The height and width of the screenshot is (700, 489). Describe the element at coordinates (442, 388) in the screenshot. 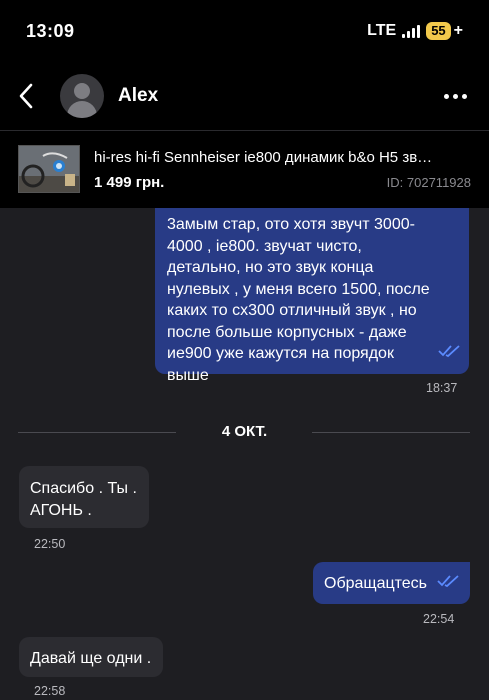

I see `message-time: 18:37` at that location.